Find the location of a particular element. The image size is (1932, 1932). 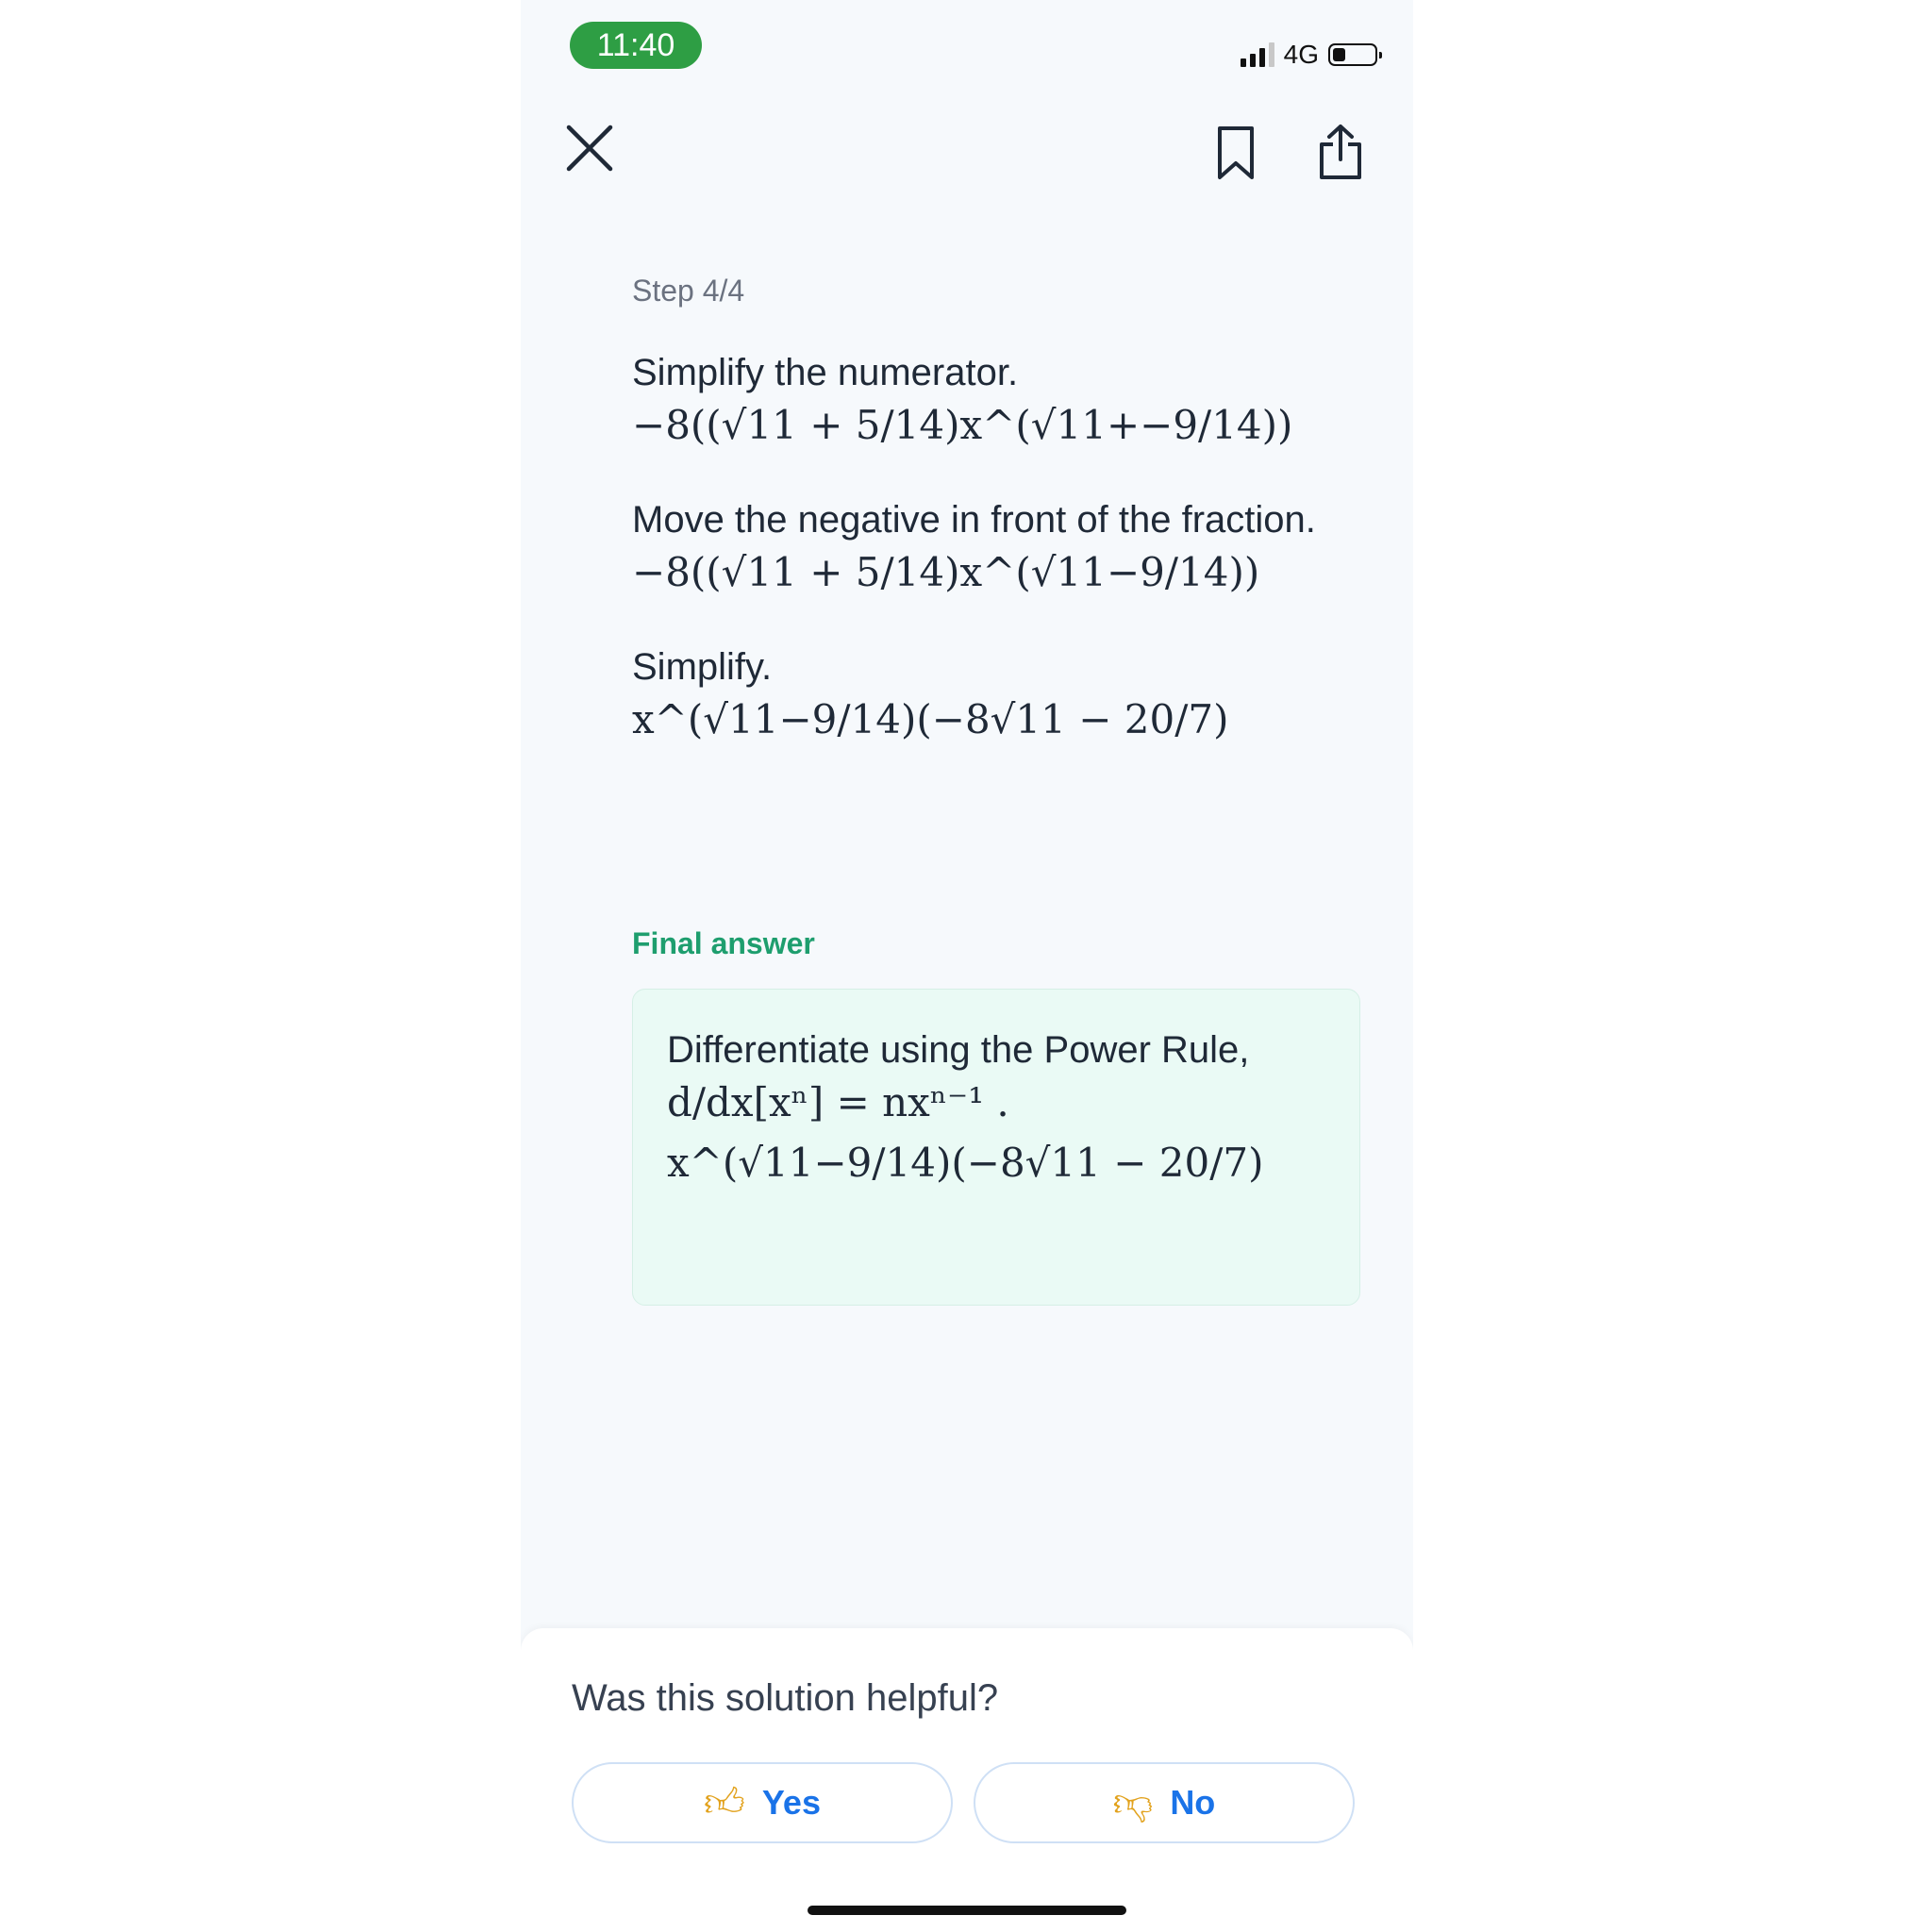

battery-level is located at coordinates (1339, 55).